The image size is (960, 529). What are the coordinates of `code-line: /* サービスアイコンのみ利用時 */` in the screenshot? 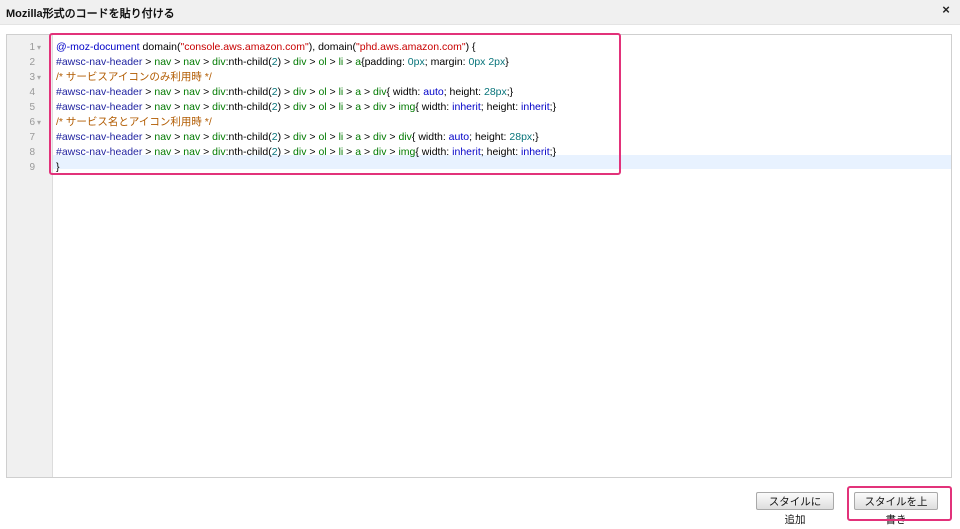 It's located at (134, 77).